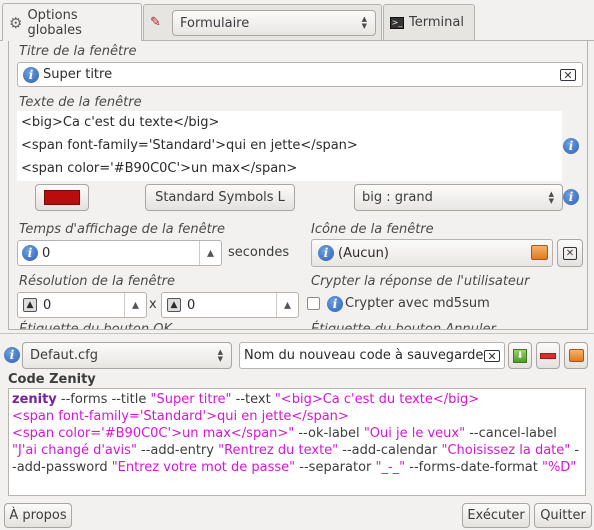 This screenshot has width=594, height=530. What do you see at coordinates (313, 303) in the screenshot?
I see `encrypt-checkbox` at bounding box center [313, 303].